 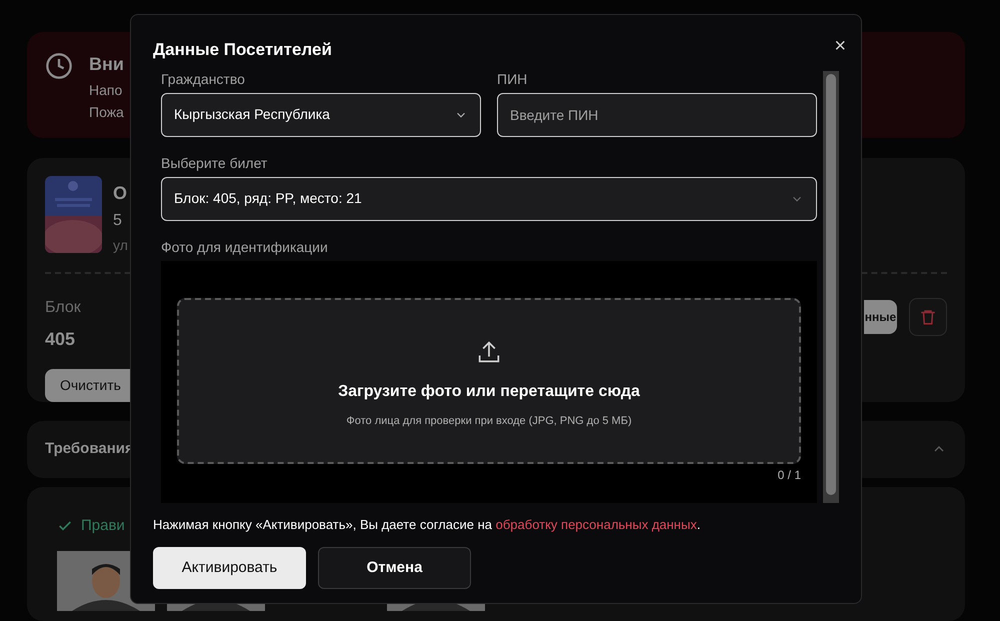 What do you see at coordinates (106, 64) in the screenshot?
I see `alert-title: Вни` at bounding box center [106, 64].